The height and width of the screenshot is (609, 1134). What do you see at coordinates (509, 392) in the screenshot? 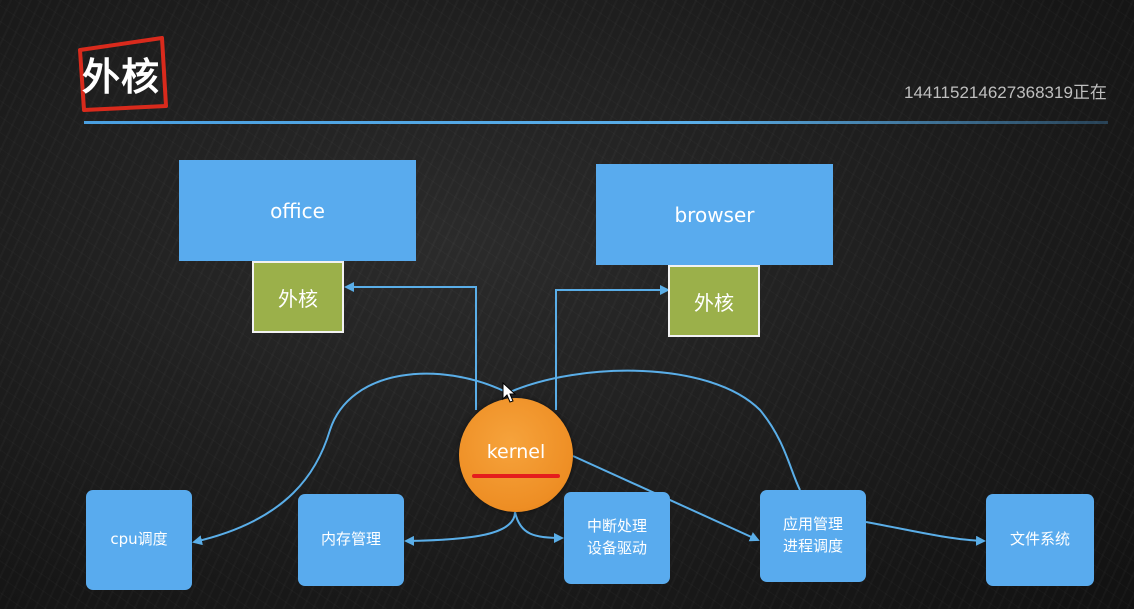
I see `mouse-cursor-icon` at bounding box center [509, 392].